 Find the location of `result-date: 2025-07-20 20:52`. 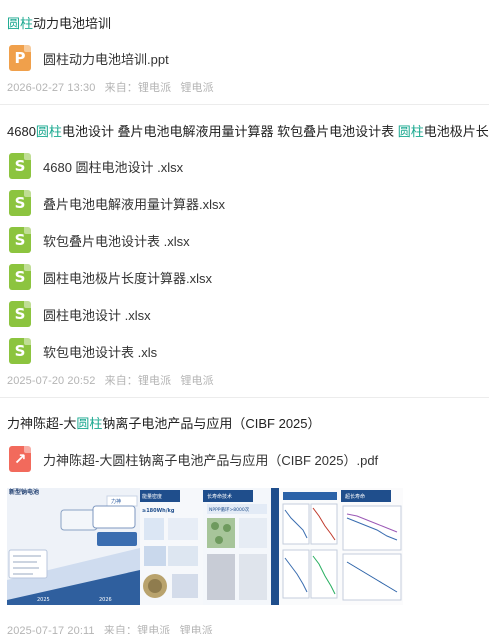

result-date: 2025-07-20 20:52 is located at coordinates (51, 381).